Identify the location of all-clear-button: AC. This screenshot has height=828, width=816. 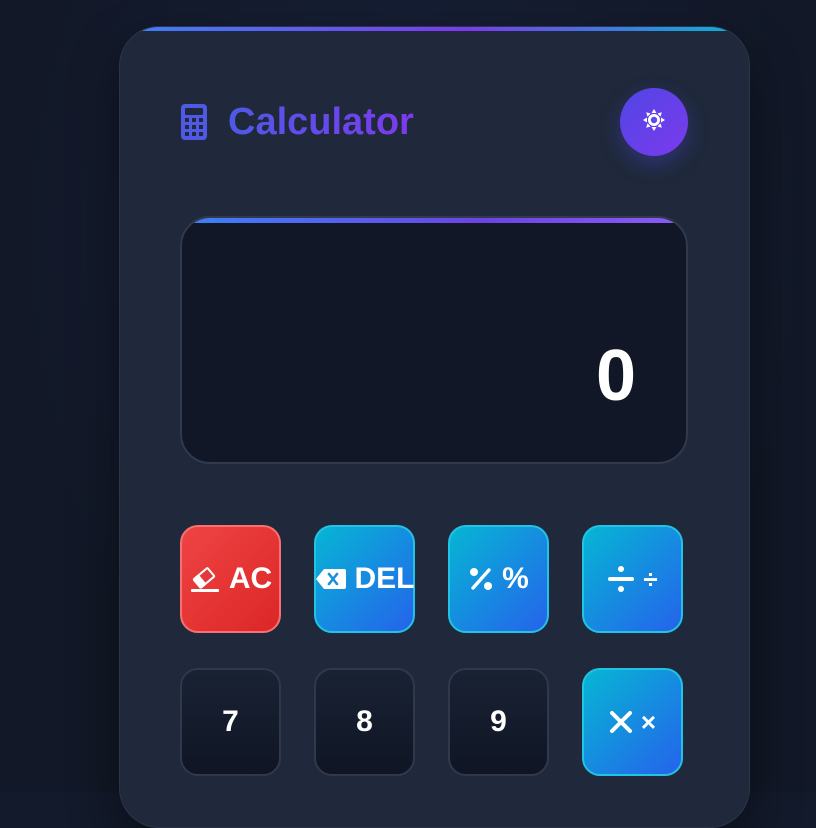
(230, 579).